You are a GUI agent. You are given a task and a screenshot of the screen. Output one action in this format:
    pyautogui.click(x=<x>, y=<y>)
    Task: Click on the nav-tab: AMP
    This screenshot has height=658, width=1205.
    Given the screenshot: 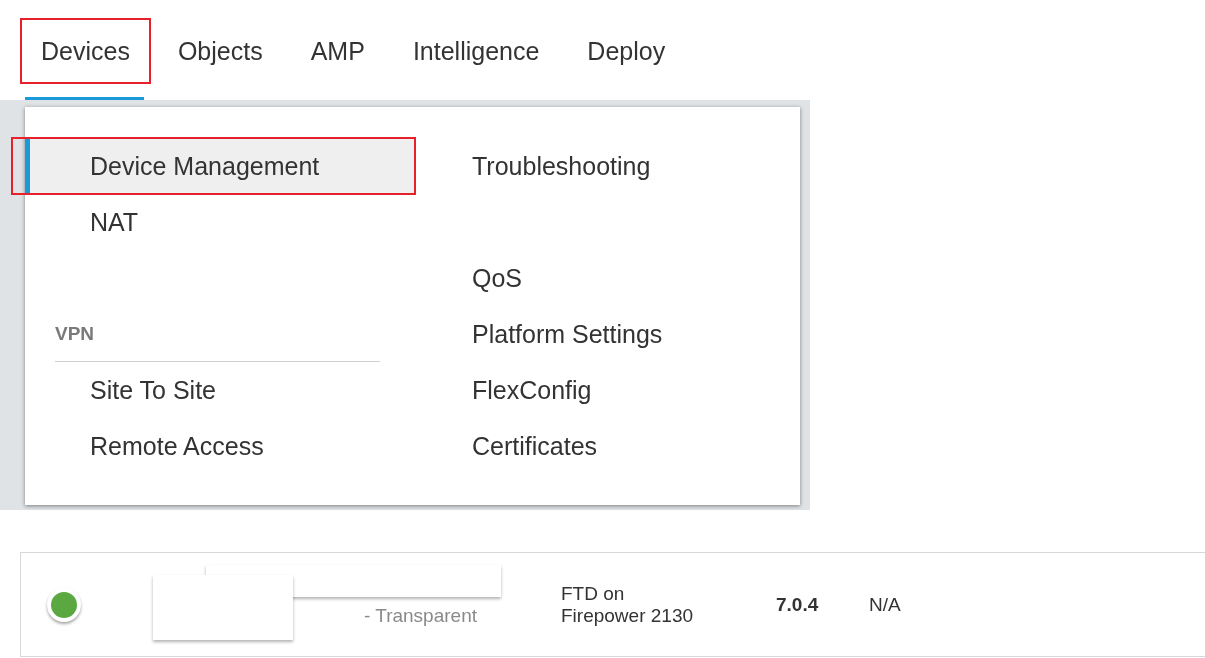 What is the action you would take?
    pyautogui.click(x=337, y=51)
    